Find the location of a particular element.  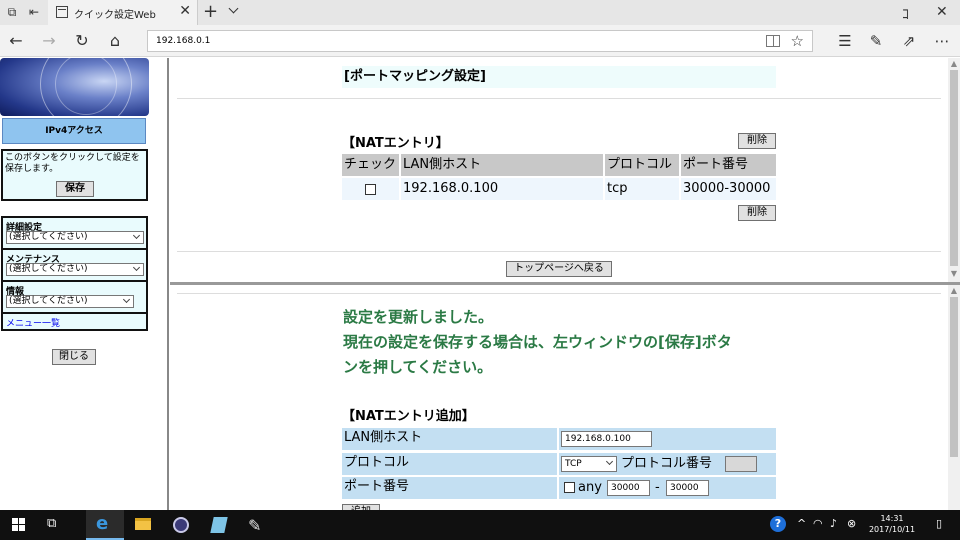

nat-add-title: 【NATエントリ追加】 is located at coordinates (408, 416).